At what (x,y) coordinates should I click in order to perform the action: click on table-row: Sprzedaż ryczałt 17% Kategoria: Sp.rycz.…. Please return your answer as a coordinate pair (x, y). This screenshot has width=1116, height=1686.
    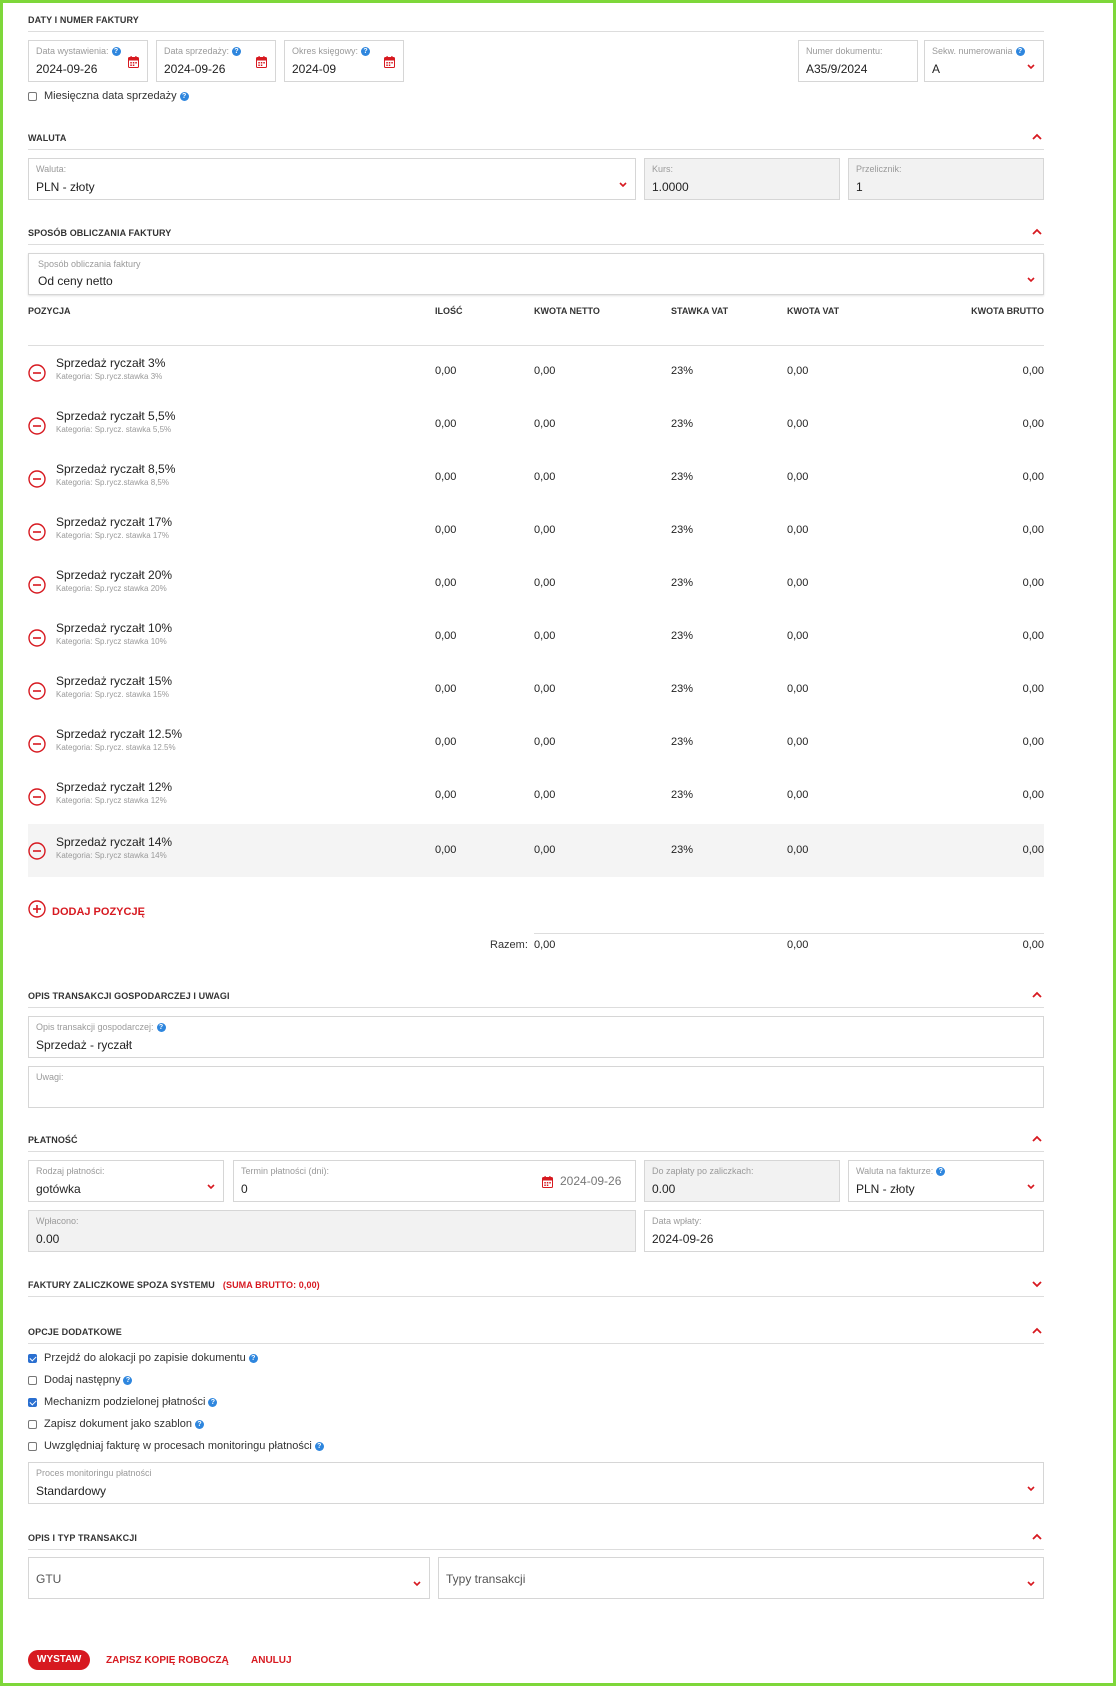
    Looking at the image, I should click on (536, 530).